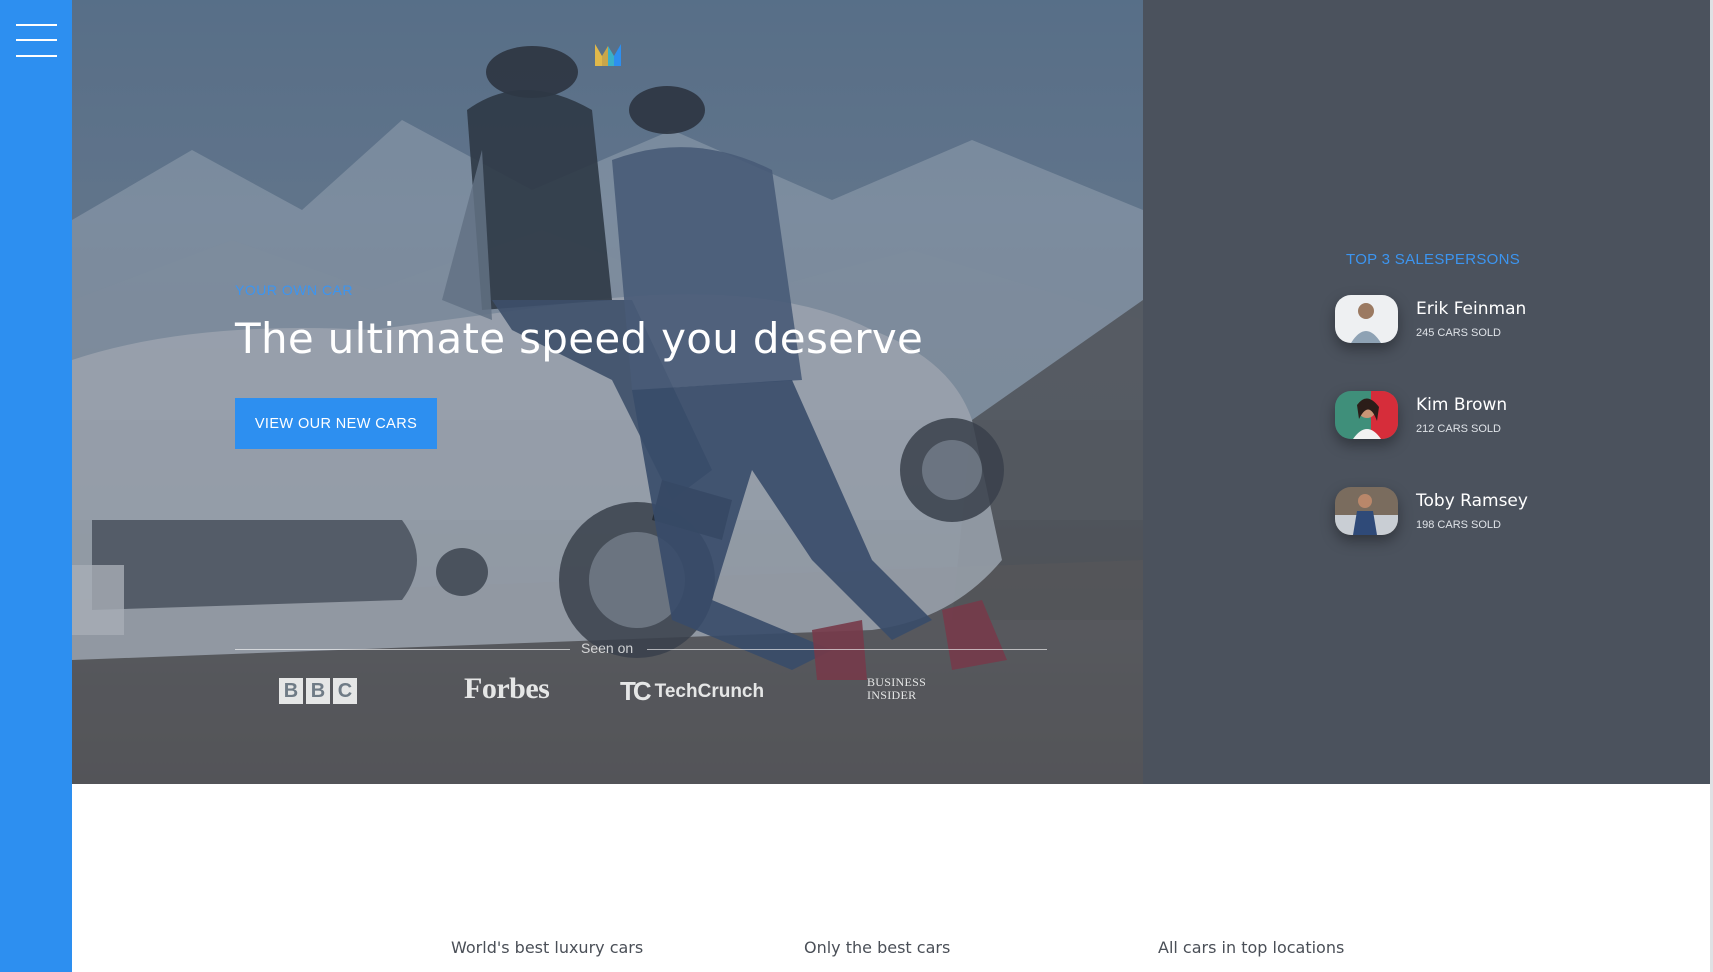  I want to click on salesperson-name: Erik Feinman, so click(1471, 309).